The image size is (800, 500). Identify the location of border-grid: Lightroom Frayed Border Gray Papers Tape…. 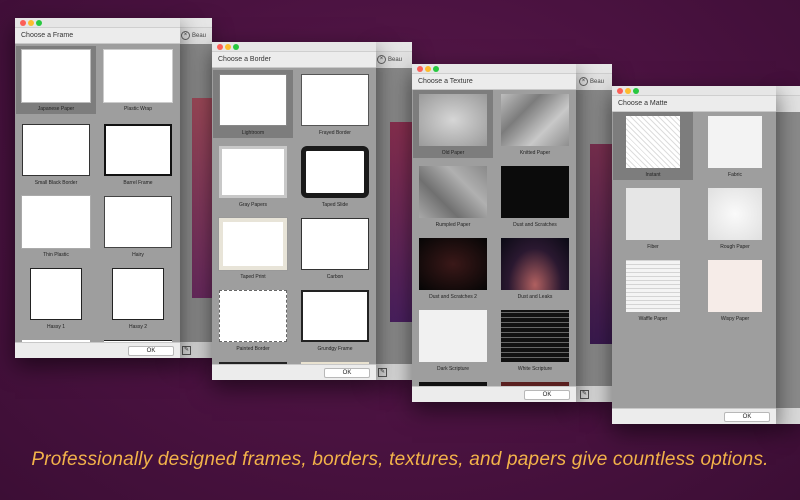
(294, 218).